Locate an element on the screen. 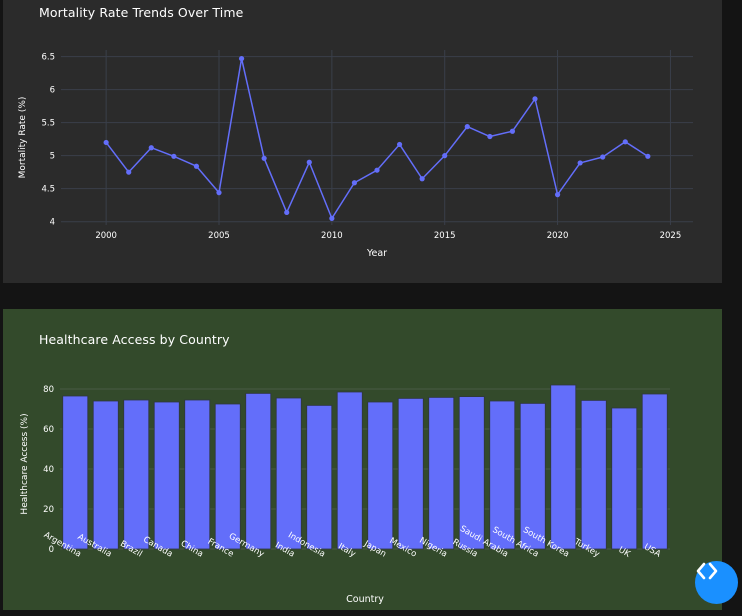  y-tick-label: 0 is located at coordinates (51, 550).